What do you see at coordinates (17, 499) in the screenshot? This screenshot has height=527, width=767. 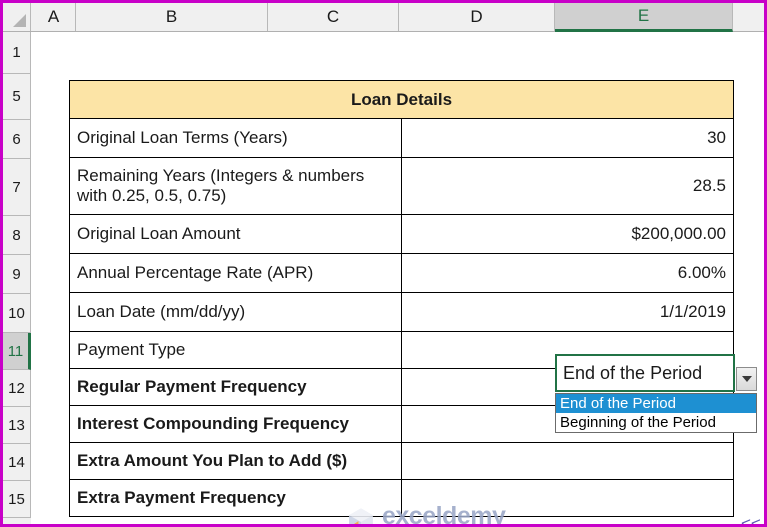 I see `row-header-15: 15` at bounding box center [17, 499].